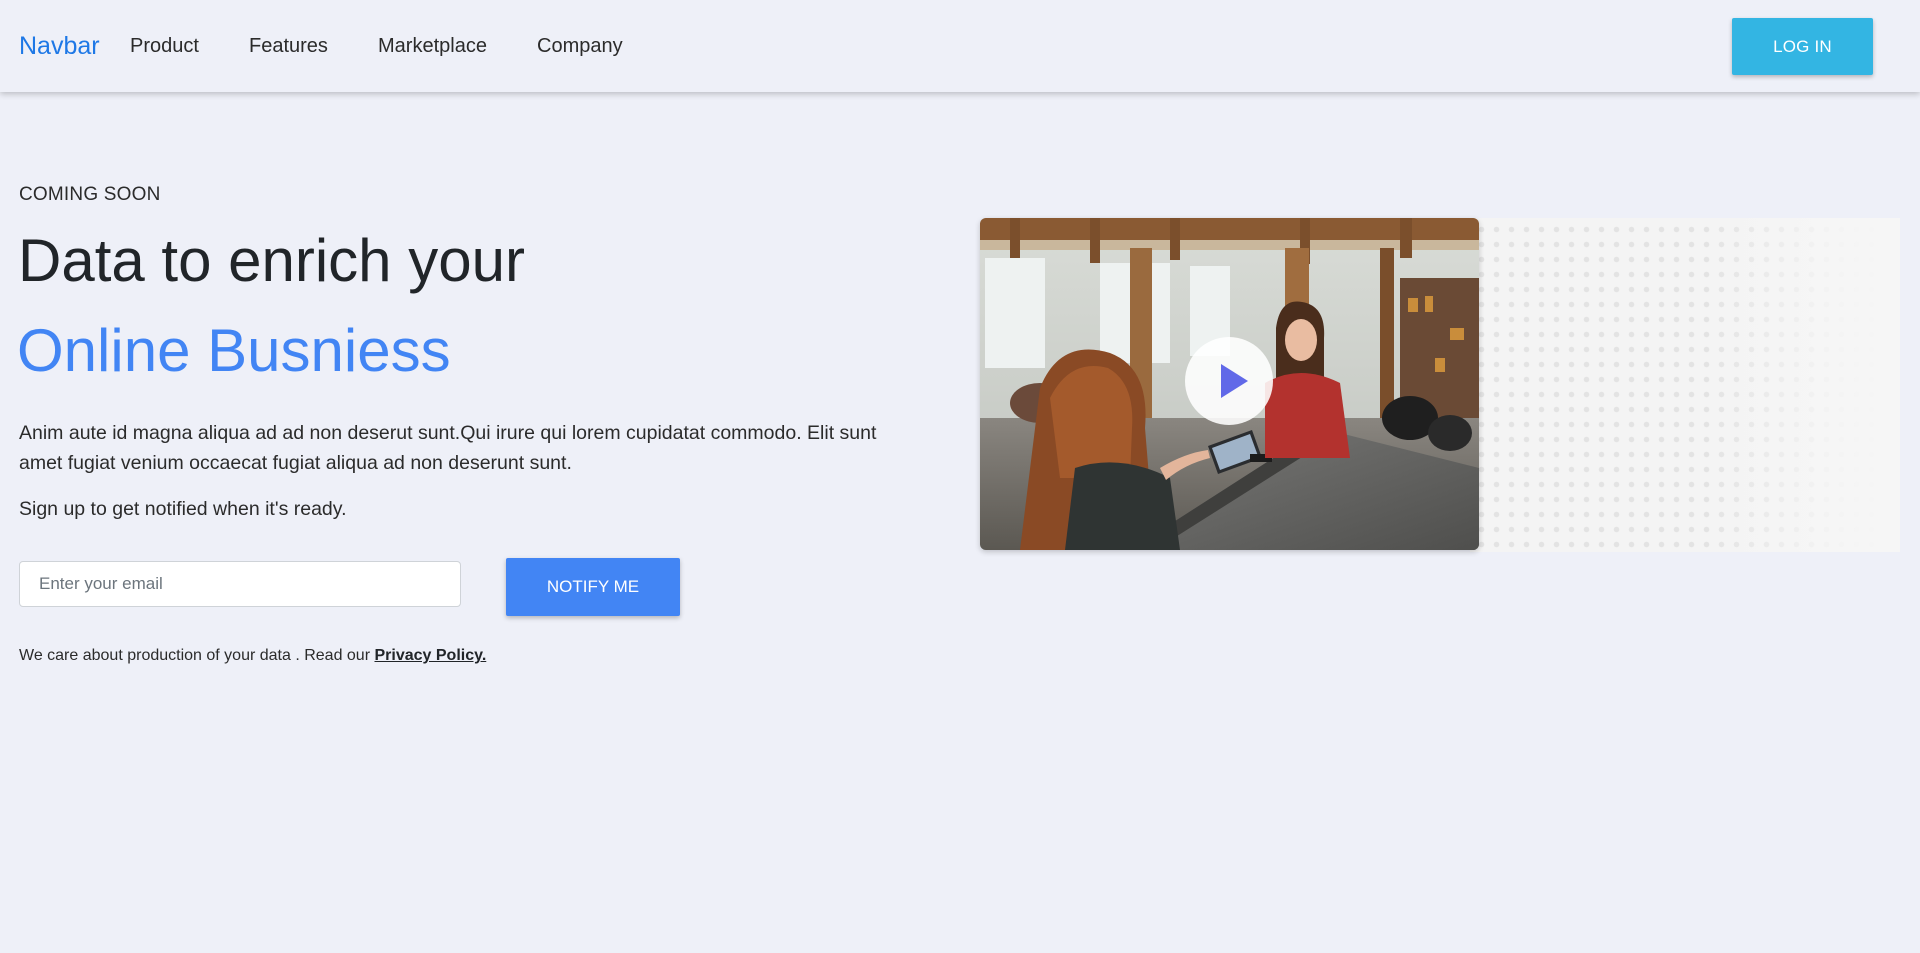 The image size is (1920, 953). What do you see at coordinates (1802, 46) in the screenshot?
I see `login-button: LOG IN` at bounding box center [1802, 46].